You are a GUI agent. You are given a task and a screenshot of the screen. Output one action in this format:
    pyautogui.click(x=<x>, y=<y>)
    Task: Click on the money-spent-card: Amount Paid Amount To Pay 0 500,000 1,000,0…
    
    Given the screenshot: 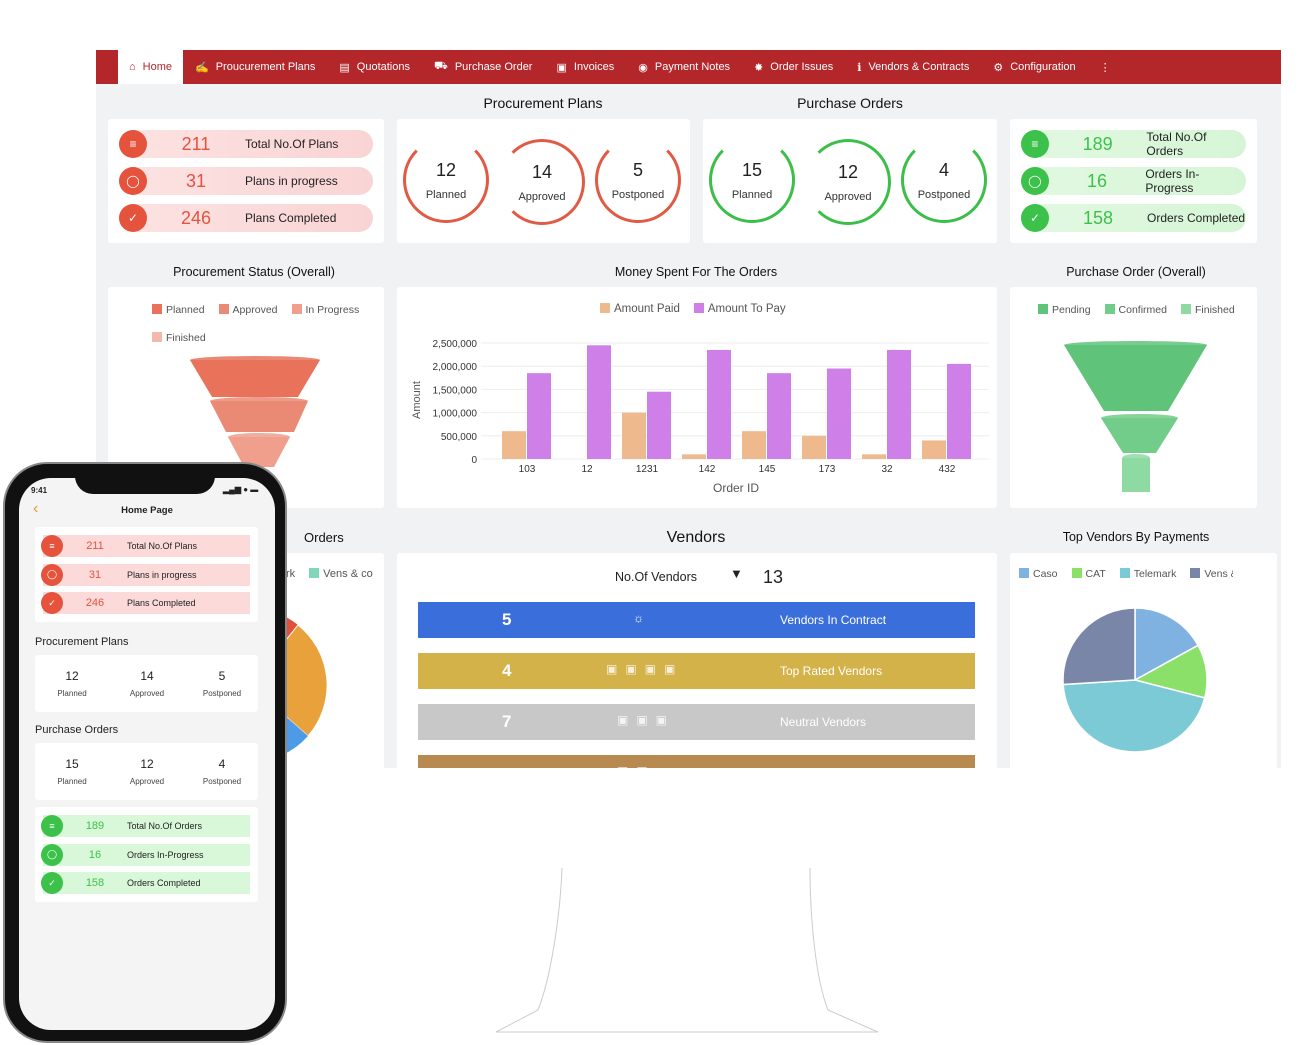 What is the action you would take?
    pyautogui.click(x=697, y=397)
    